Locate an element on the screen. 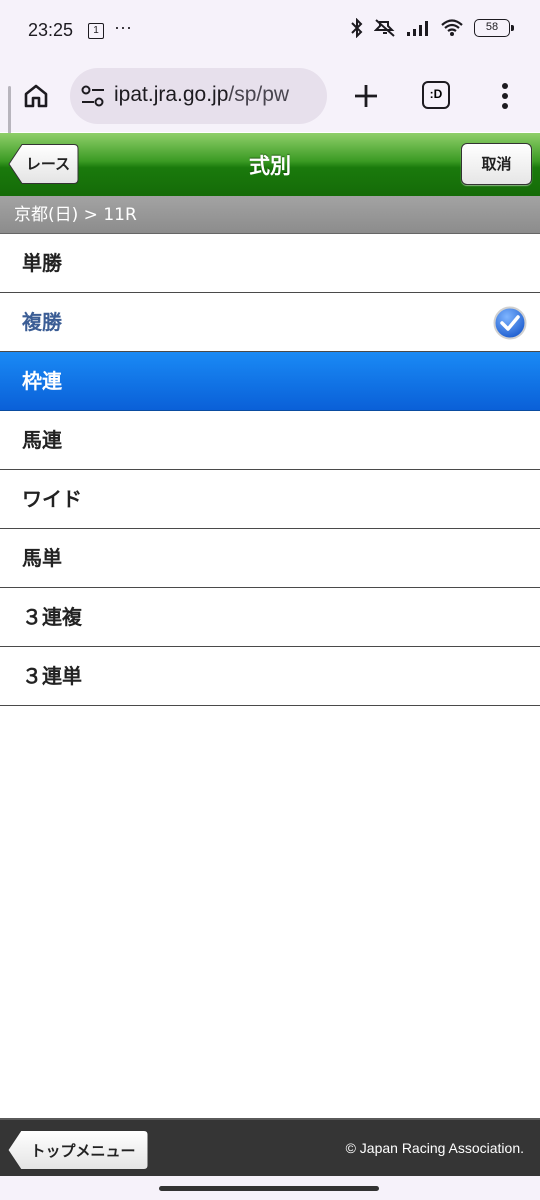  home-button is located at coordinates (36, 96).